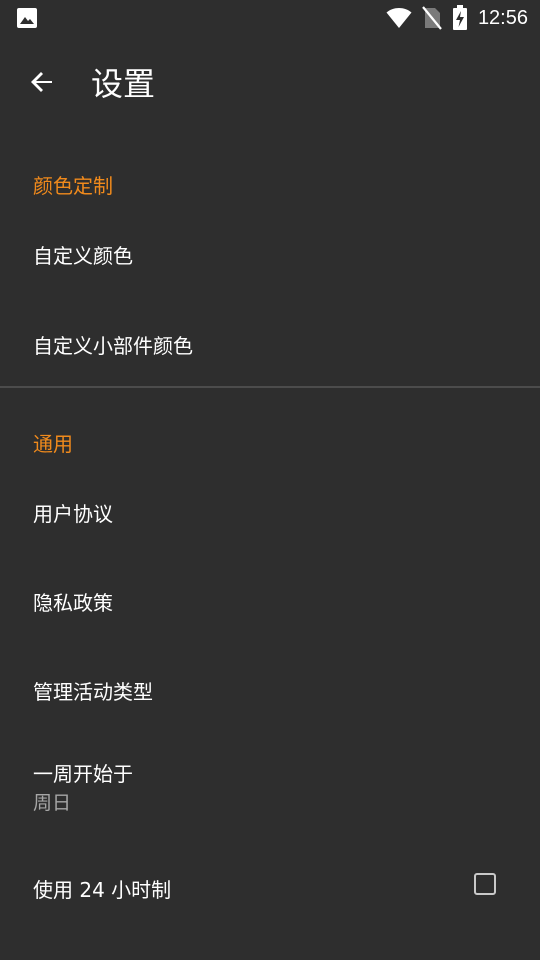 The width and height of the screenshot is (540, 960). Describe the element at coordinates (73, 603) in the screenshot. I see `pref-title: 隐私政策` at that location.